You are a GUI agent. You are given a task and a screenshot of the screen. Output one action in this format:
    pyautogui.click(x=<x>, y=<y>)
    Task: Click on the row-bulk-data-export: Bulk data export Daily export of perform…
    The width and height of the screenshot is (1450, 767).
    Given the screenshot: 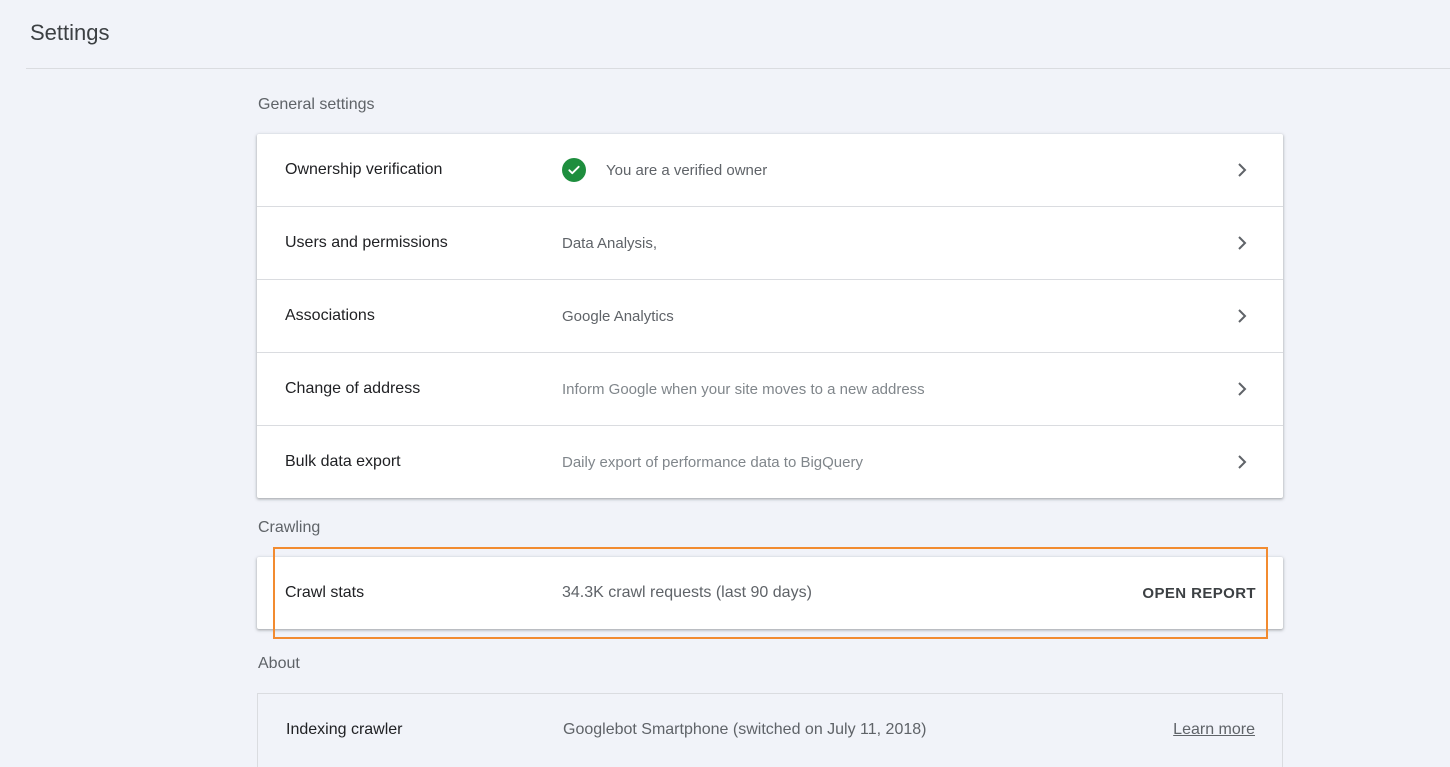 What is the action you would take?
    pyautogui.click(x=770, y=462)
    